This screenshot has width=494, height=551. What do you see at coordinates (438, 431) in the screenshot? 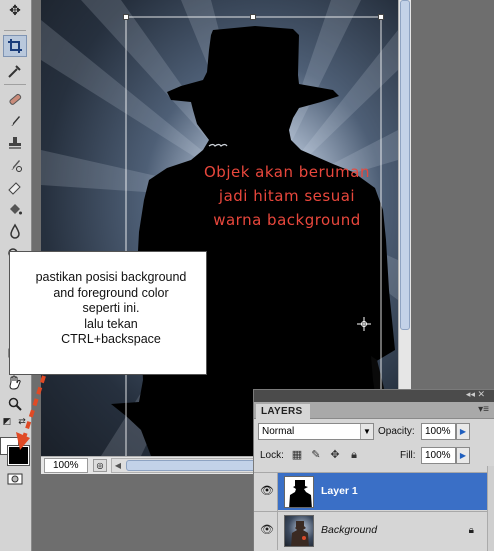
I see `opacity-value: 100%` at bounding box center [438, 431].